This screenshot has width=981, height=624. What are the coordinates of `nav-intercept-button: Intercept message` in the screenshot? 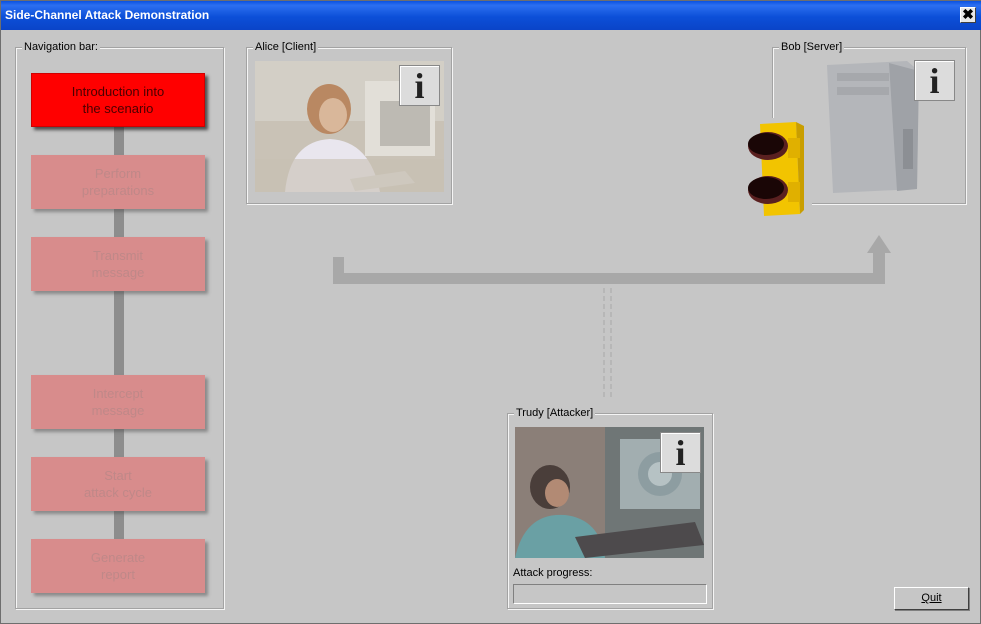 It's located at (118, 402).